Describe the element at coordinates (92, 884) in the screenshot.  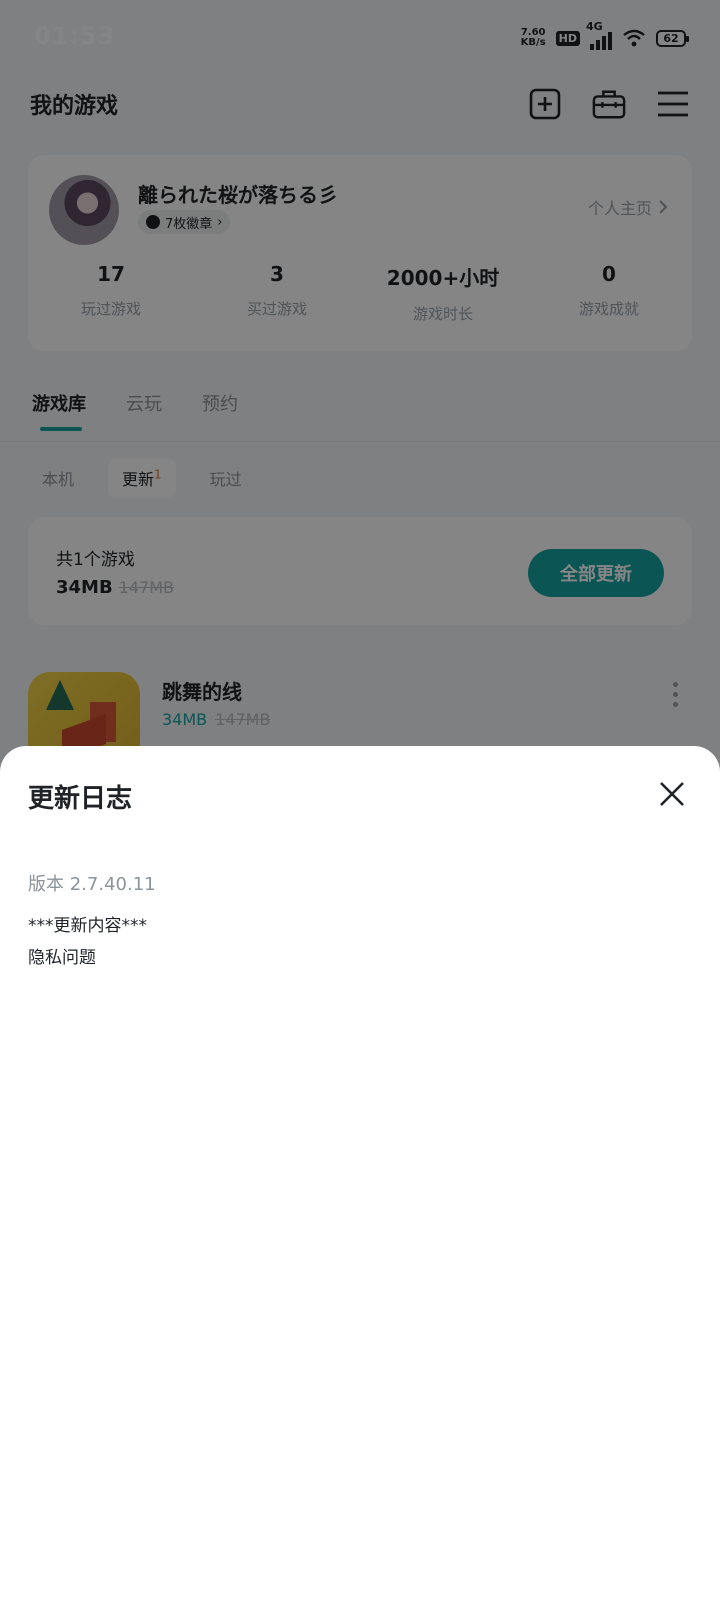
I see `version-text: 版本 2.7.40.11` at that location.